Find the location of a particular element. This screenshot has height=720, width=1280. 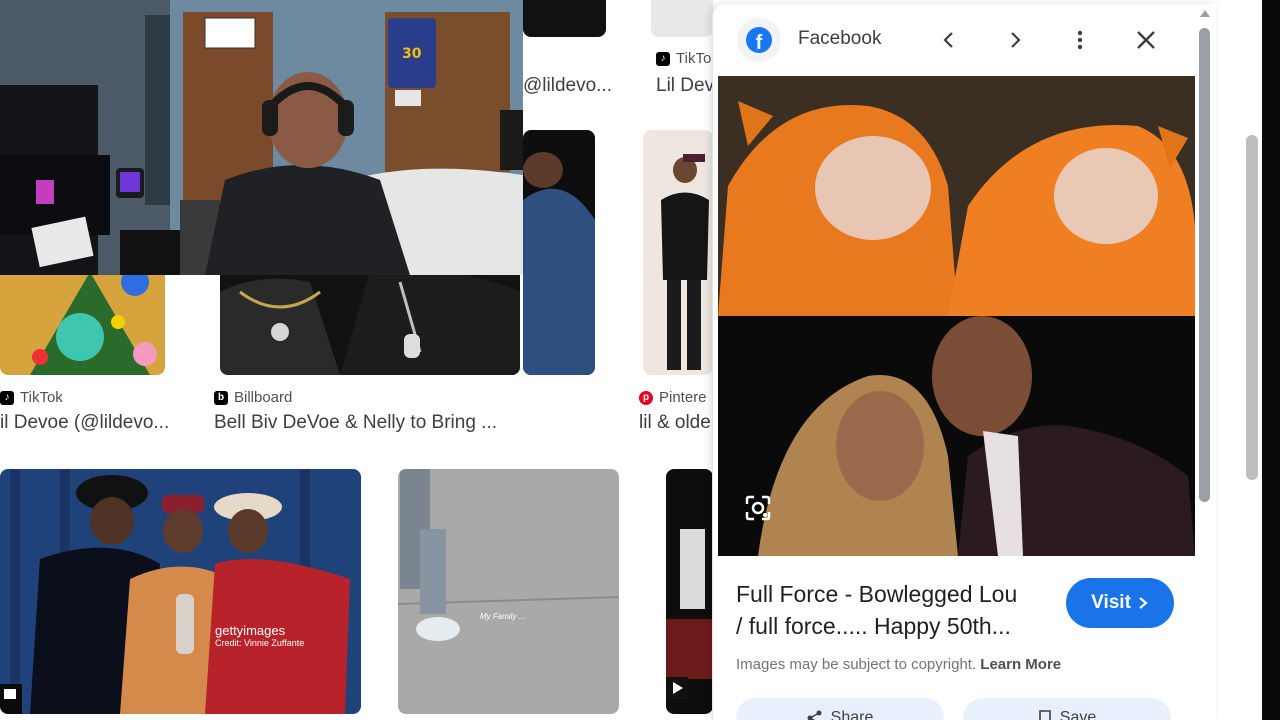

previous-button is located at coordinates (949, 40).